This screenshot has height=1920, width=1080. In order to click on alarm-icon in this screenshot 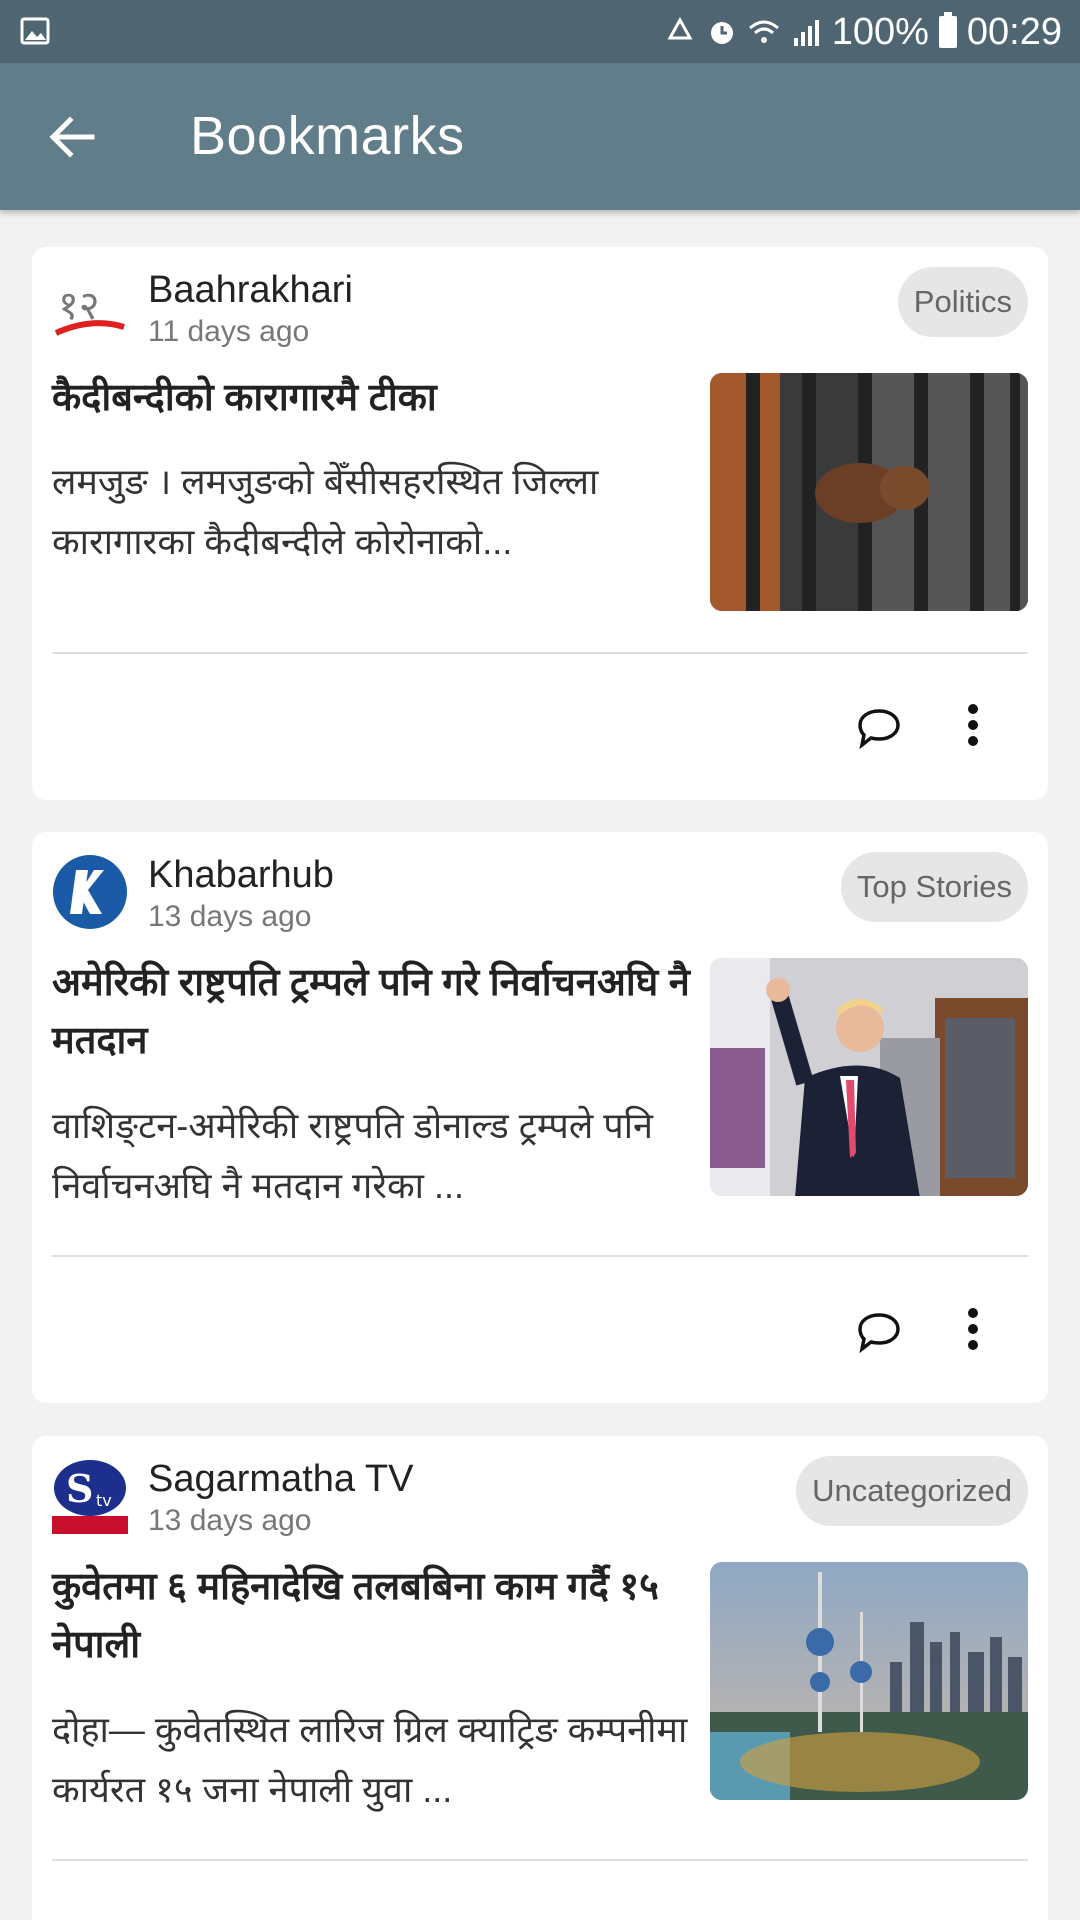, I will do `click(721, 33)`.